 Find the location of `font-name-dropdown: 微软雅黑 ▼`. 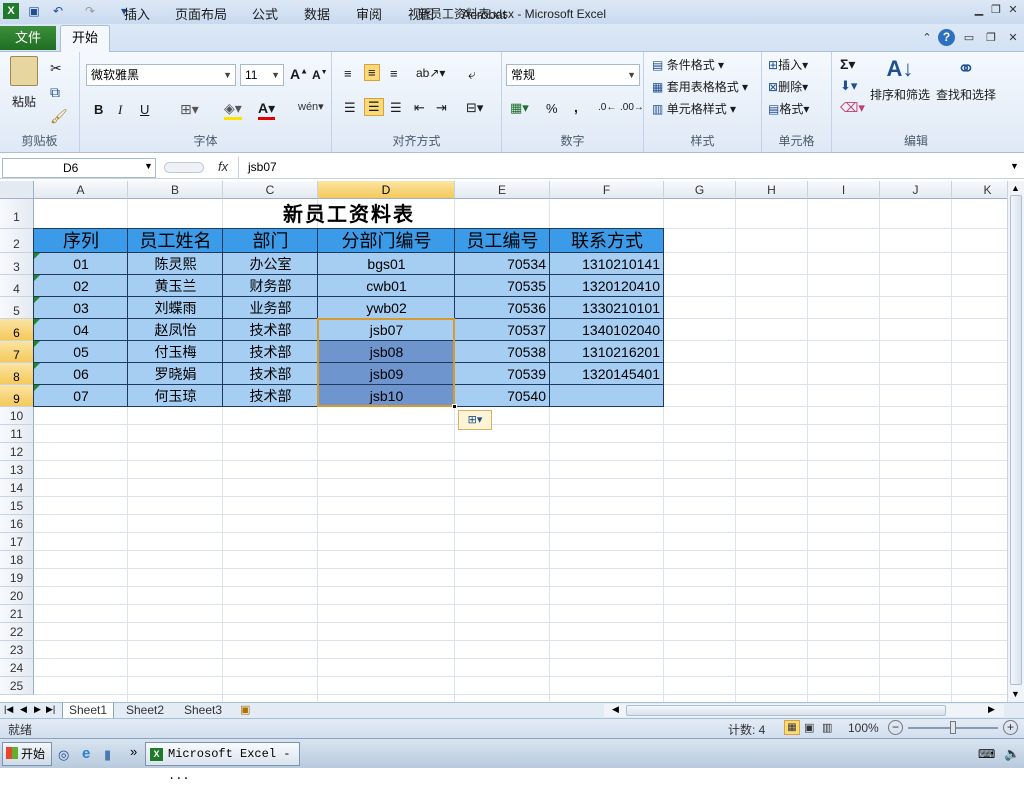

font-name-dropdown: 微软雅黑 ▼ is located at coordinates (161, 75).